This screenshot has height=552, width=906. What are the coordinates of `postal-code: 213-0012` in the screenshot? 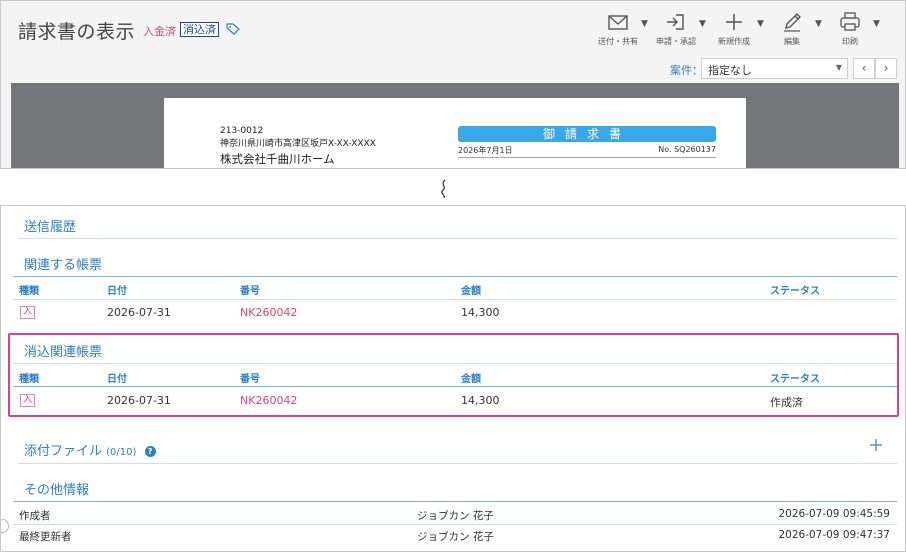 It's located at (242, 131).